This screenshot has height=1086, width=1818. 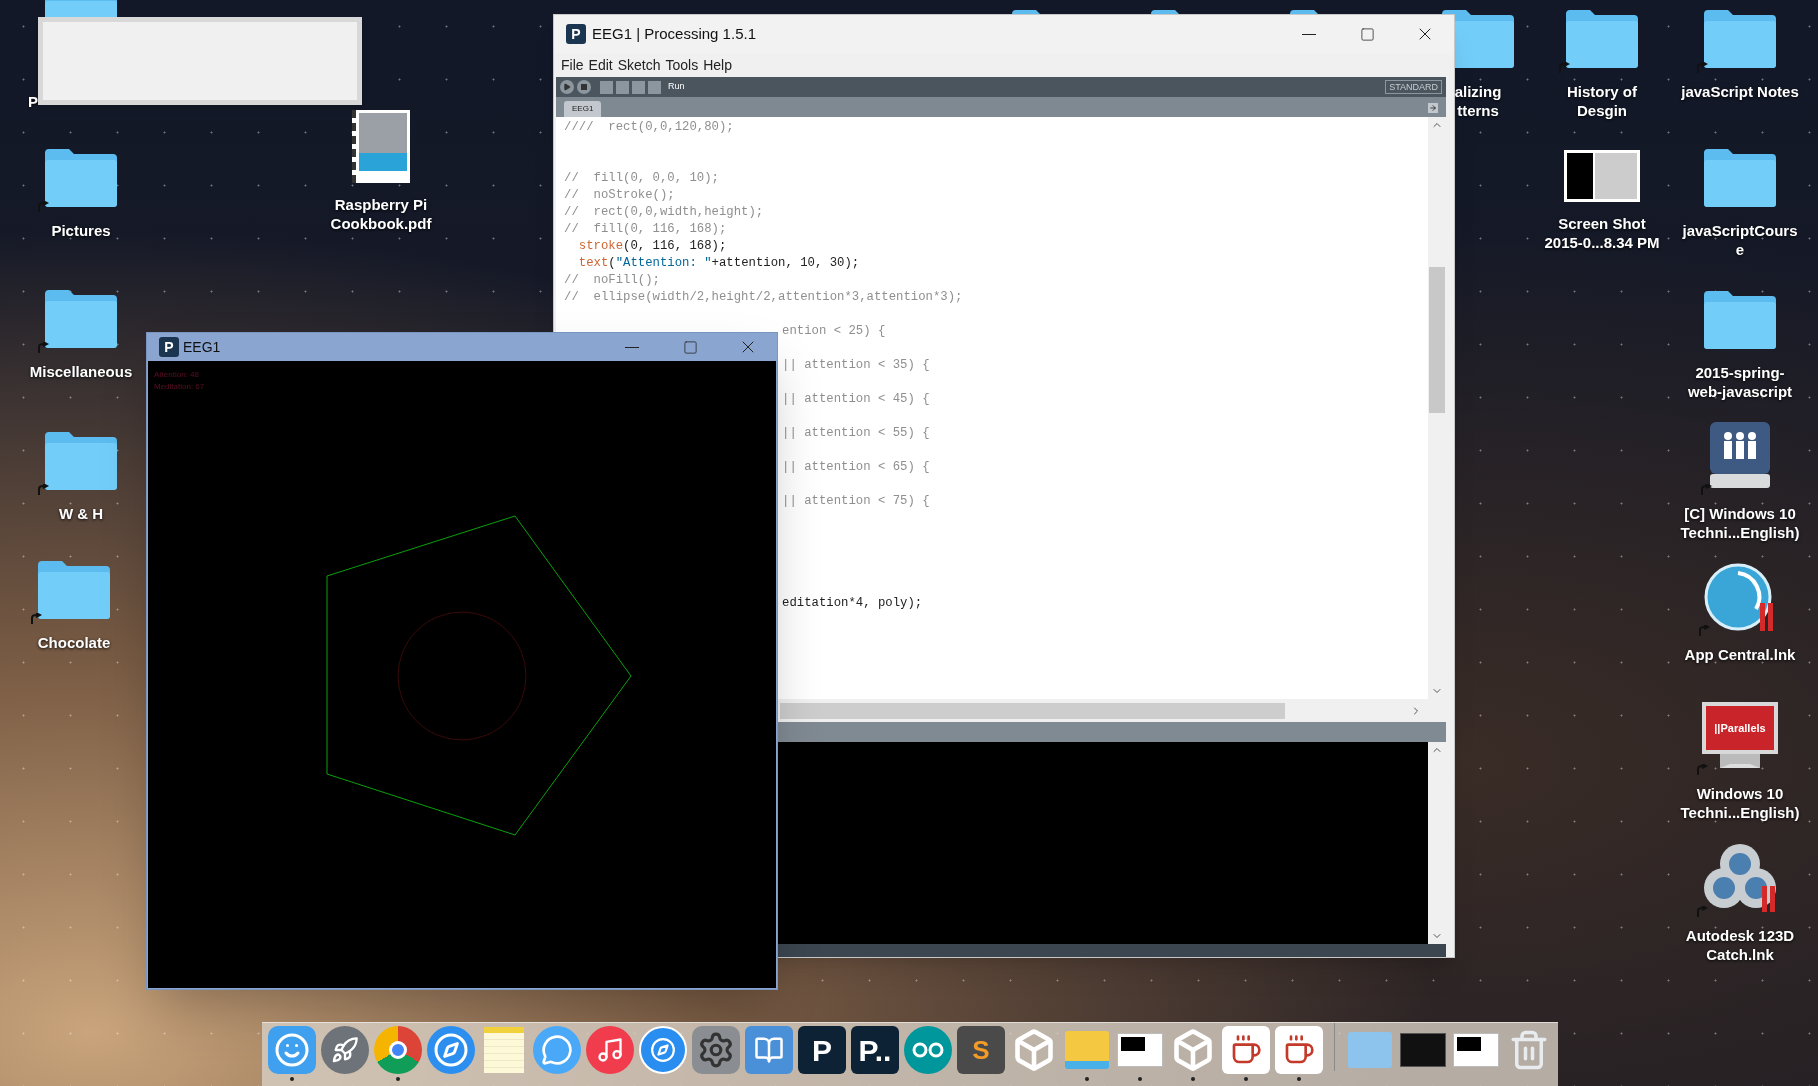 What do you see at coordinates (834, 331) in the screenshot?
I see `code-line: ention < 25) {` at bounding box center [834, 331].